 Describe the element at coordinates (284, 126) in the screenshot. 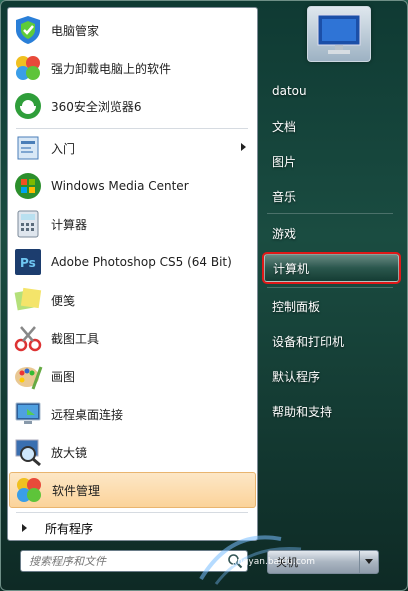

I see `right-item-label: 文档` at that location.